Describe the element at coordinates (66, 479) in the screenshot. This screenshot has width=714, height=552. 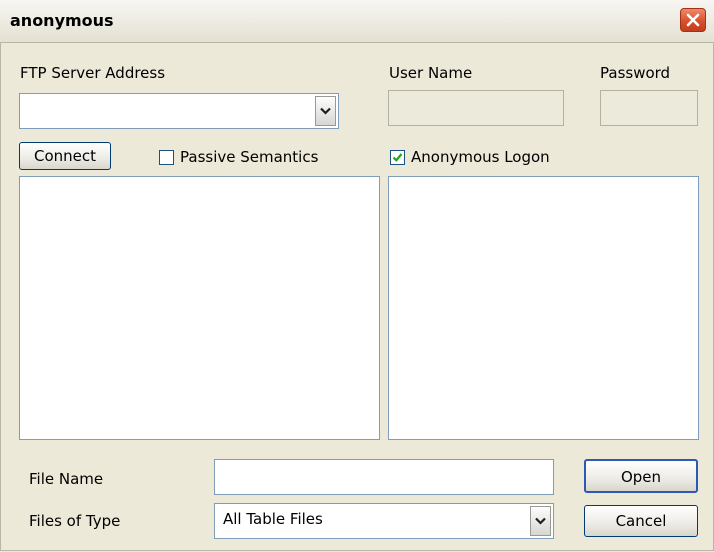
I see `file-name-label: File Name` at that location.